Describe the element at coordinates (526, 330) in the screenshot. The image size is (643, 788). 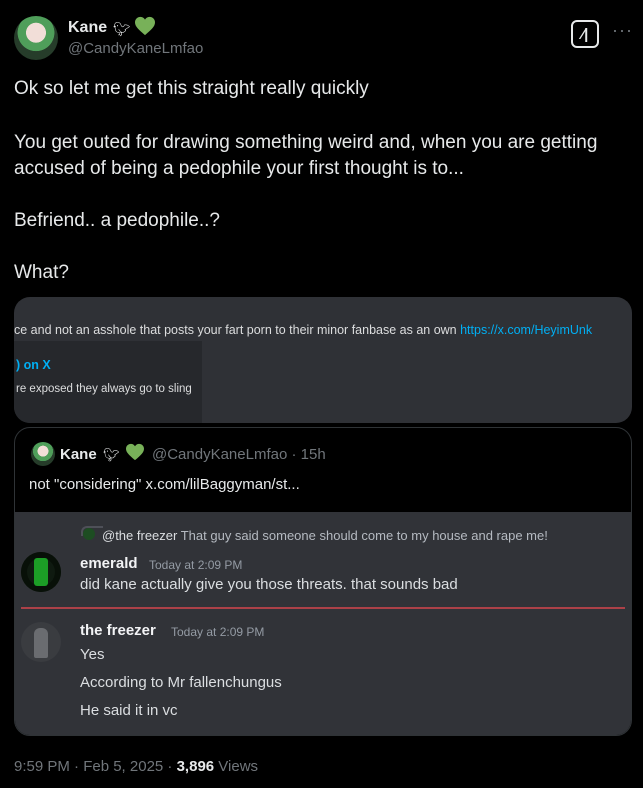
I see `image-message-link: https://x.com/HeyimUnk` at that location.